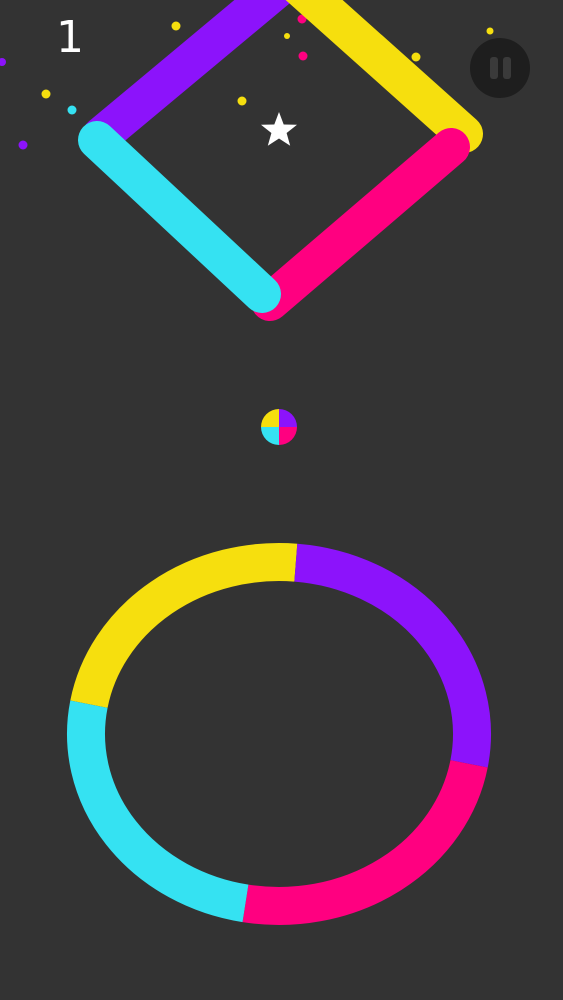 Image resolution: width=563 pixels, height=1000 pixels. Describe the element at coordinates (158, 811) in the screenshot. I see `ring-segment-cyan` at that location.